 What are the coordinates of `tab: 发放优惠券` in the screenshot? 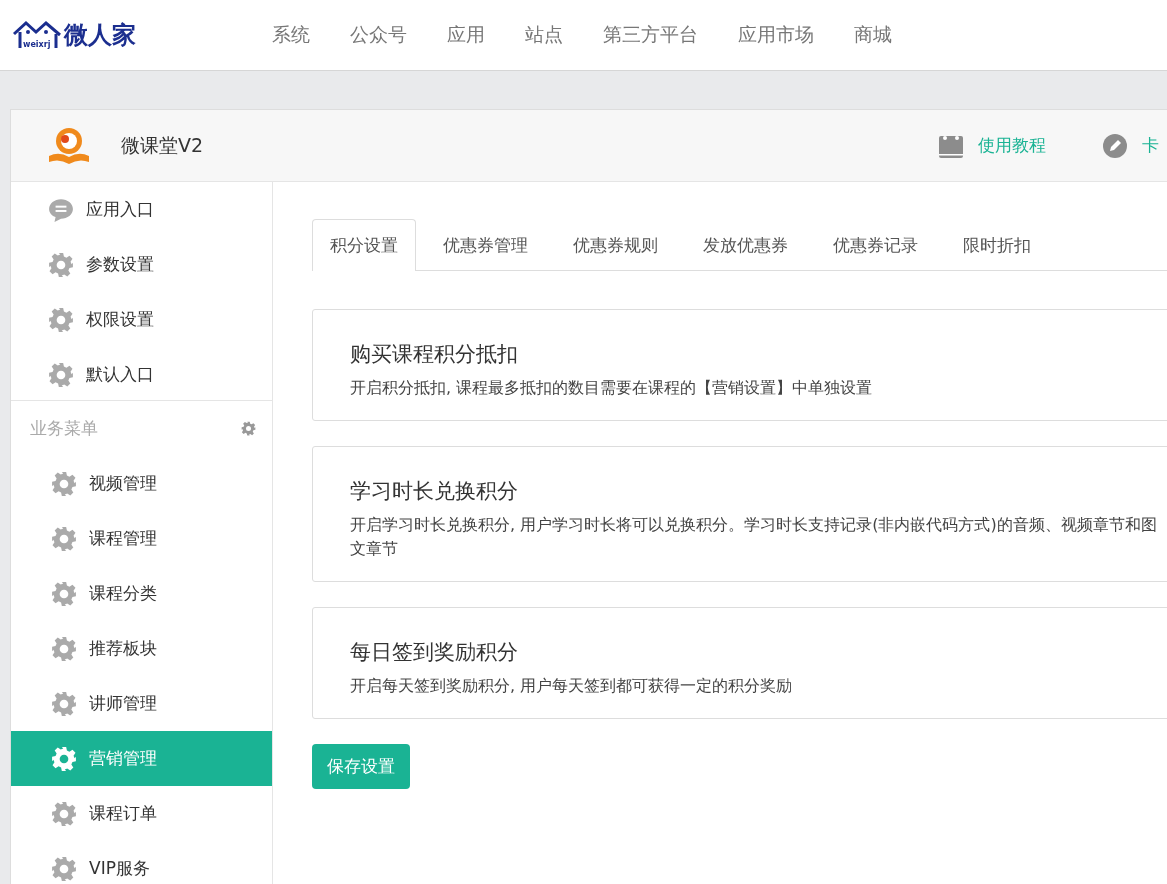 It's located at (745, 245).